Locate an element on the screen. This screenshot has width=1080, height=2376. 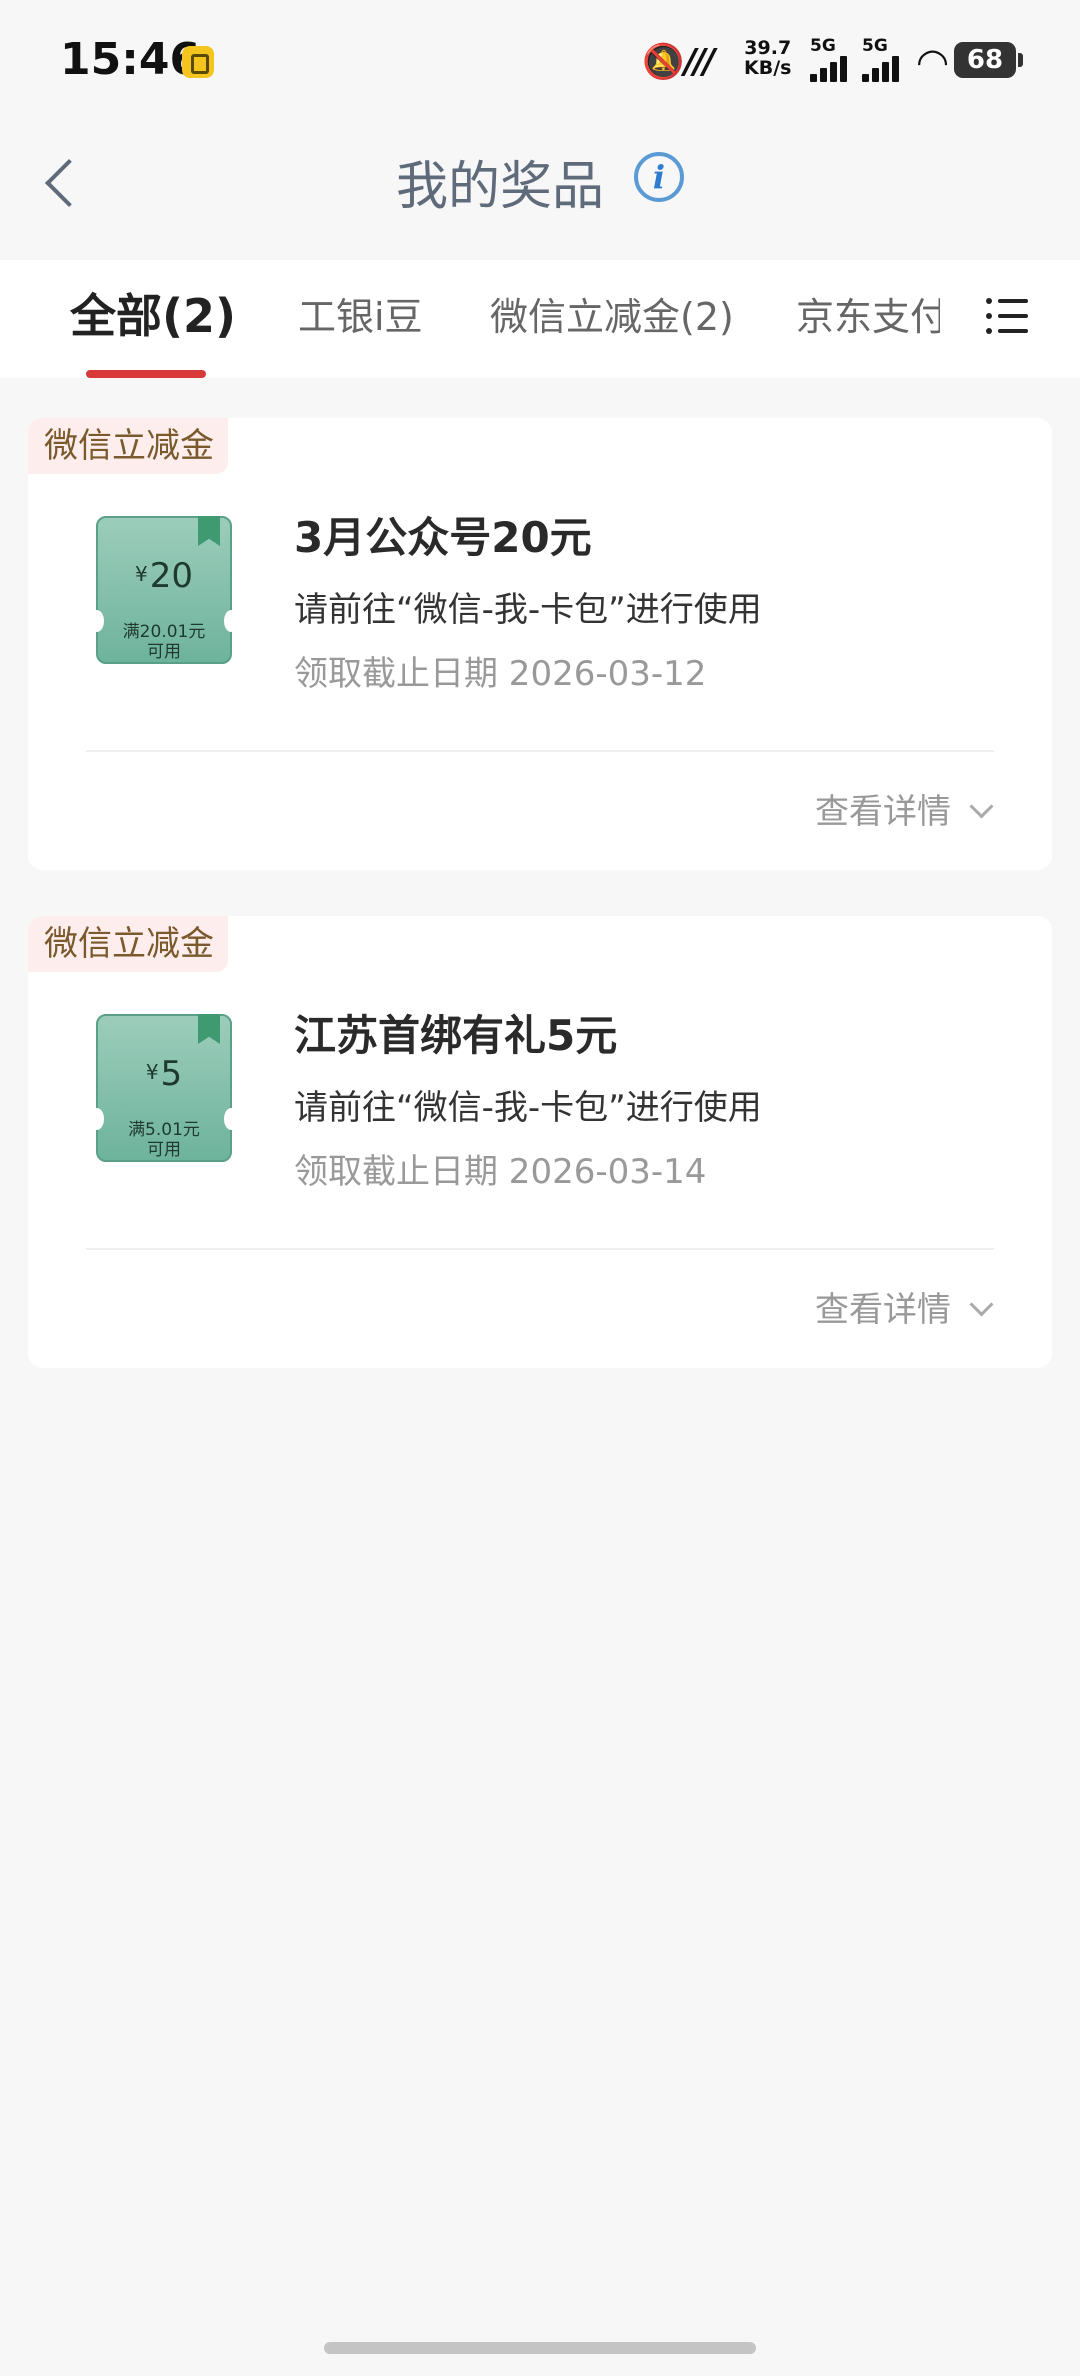
network-speed-unit: KB/s is located at coordinates (768, 68).